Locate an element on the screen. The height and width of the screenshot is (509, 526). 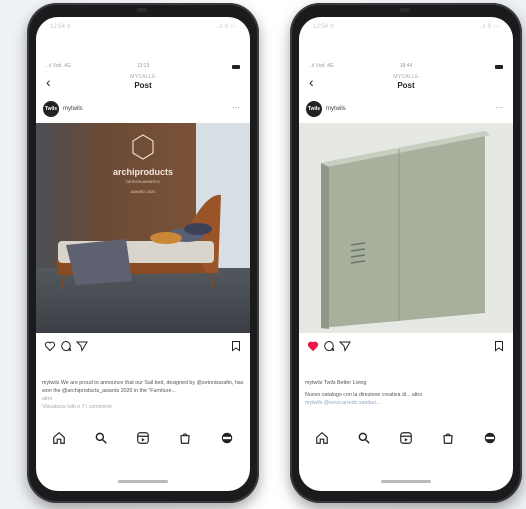
inner-status-bar: ..ıl Vod. 4G 13:13 is located at coordinates (143, 68).